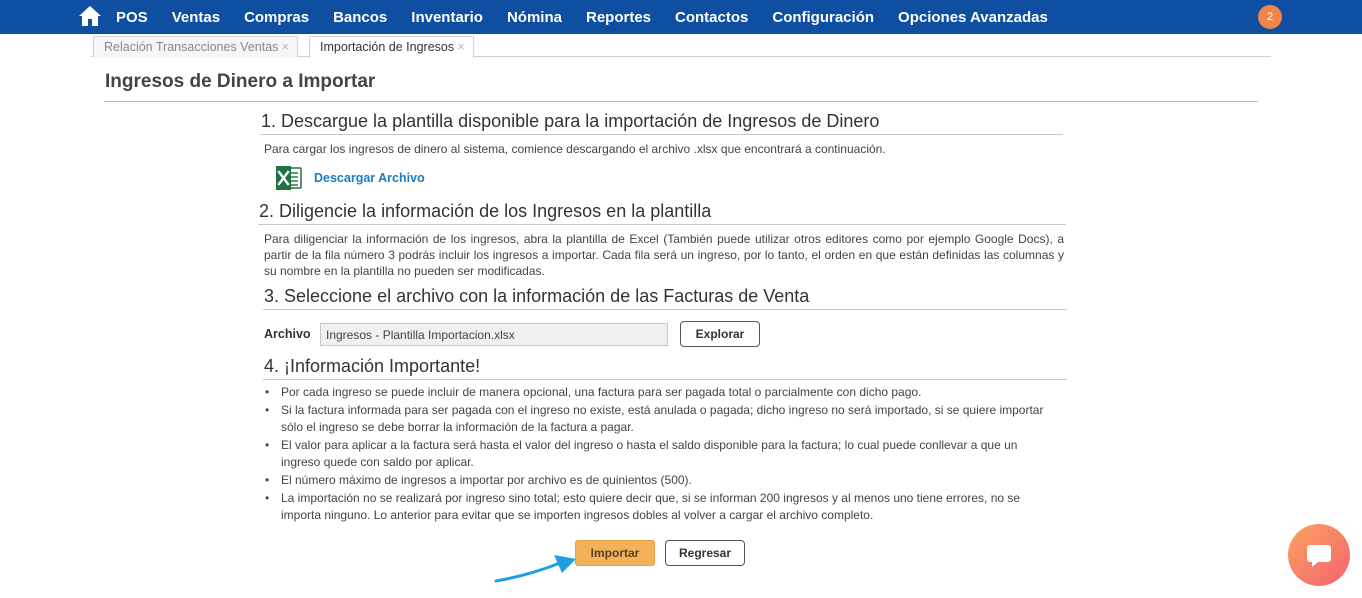  What do you see at coordinates (535, 569) in the screenshot?
I see `pointer-arrow-icon` at bounding box center [535, 569].